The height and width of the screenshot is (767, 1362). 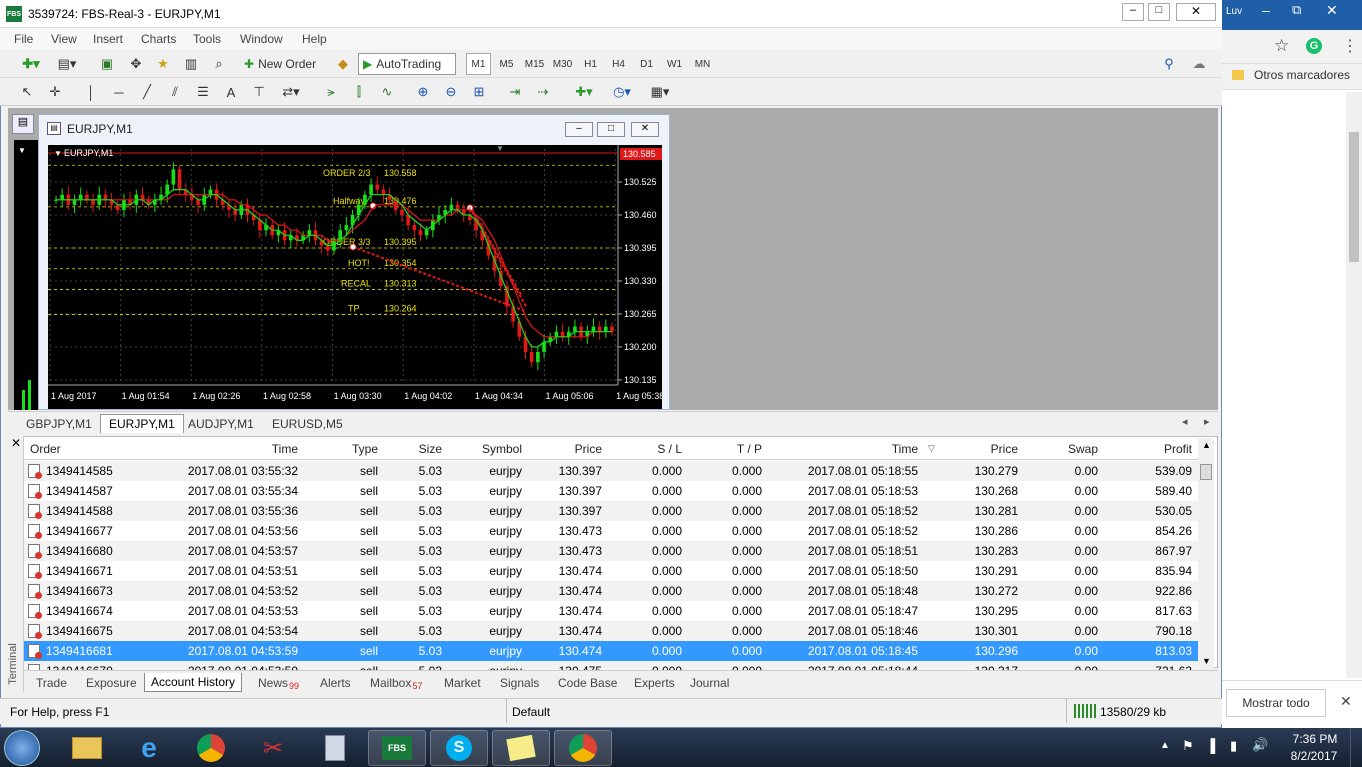 I want to click on minimized-chart-icon: ▤, so click(x=23, y=124).